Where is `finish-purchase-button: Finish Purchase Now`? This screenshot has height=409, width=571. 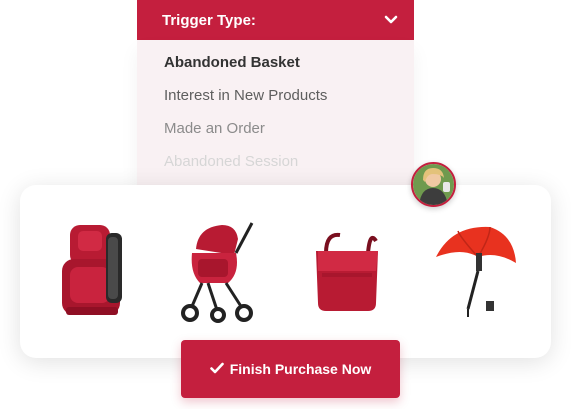
finish-purchase-button: Finish Purchase Now is located at coordinates (290, 369).